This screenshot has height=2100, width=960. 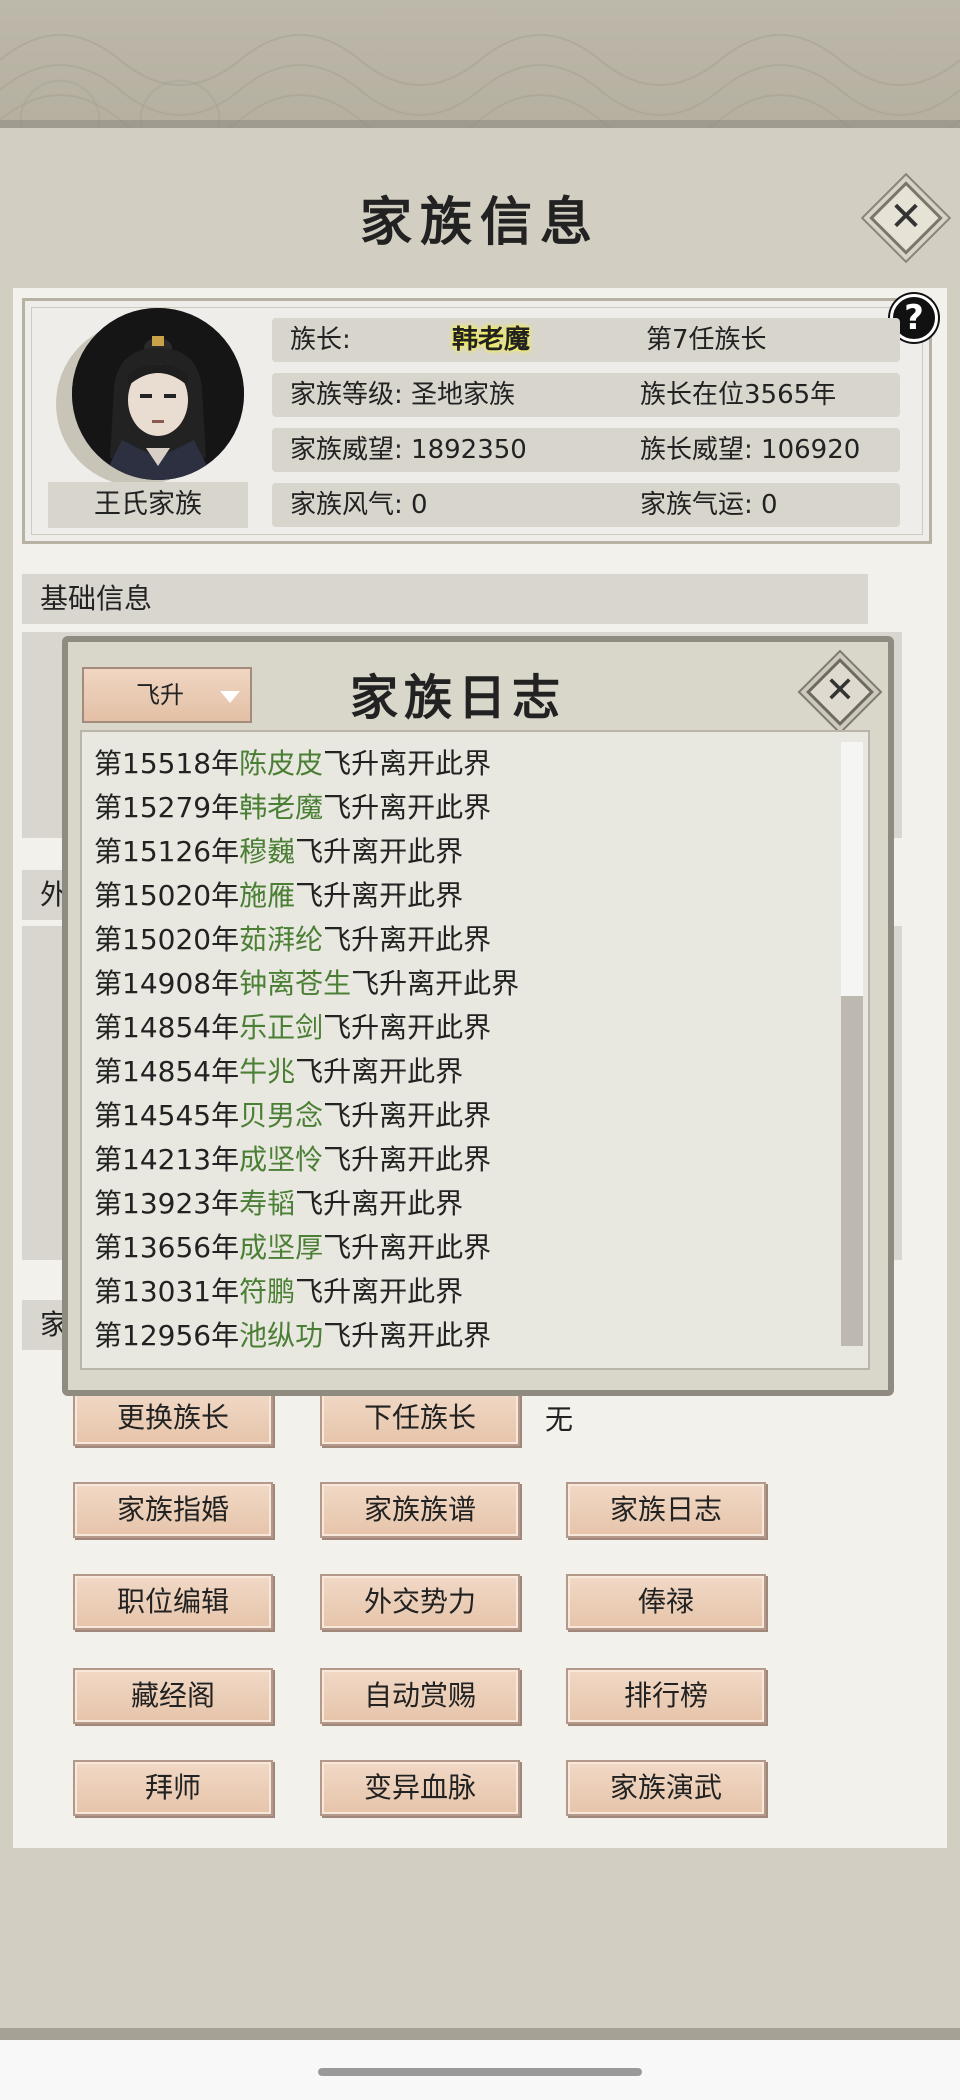 I want to click on log-entry-year: 第14908年, so click(x=167, y=983).